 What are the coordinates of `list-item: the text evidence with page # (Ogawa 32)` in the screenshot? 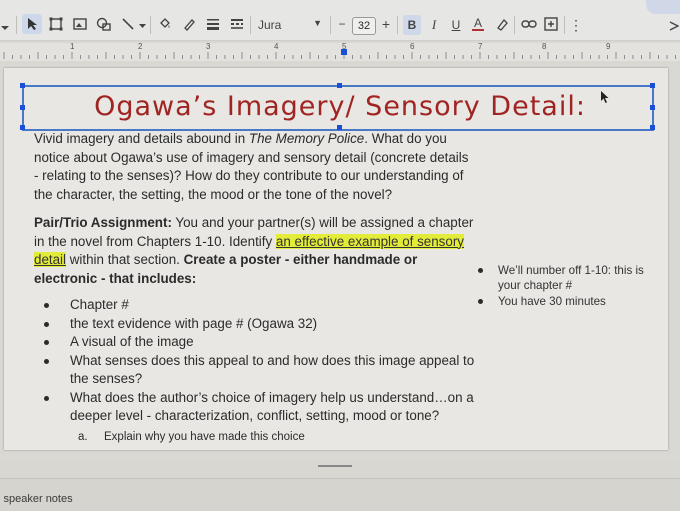 It's located at (258, 324).